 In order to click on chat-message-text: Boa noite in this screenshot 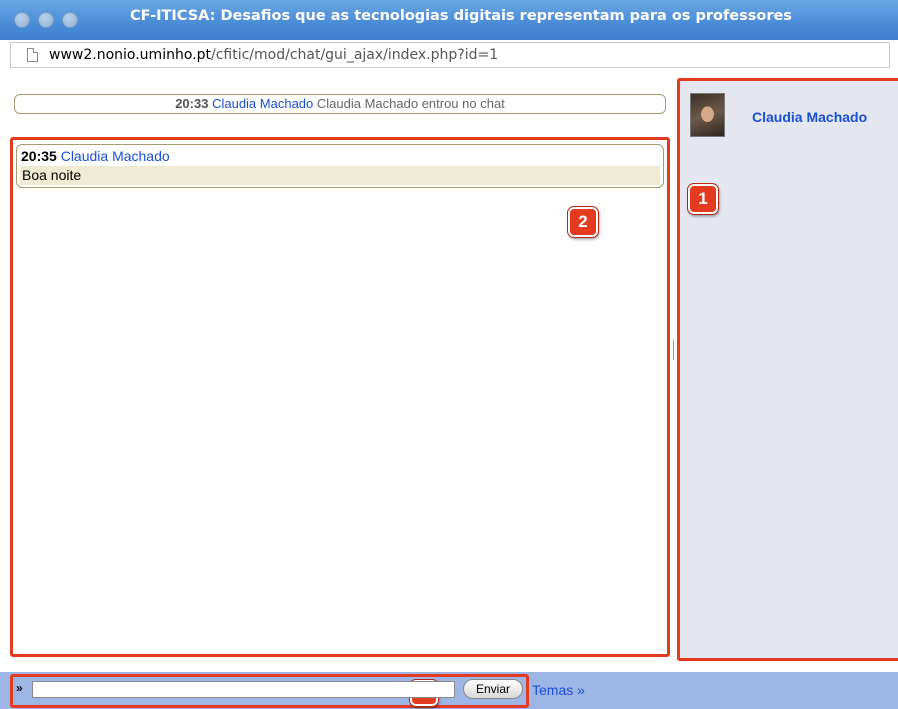, I will do `click(340, 175)`.